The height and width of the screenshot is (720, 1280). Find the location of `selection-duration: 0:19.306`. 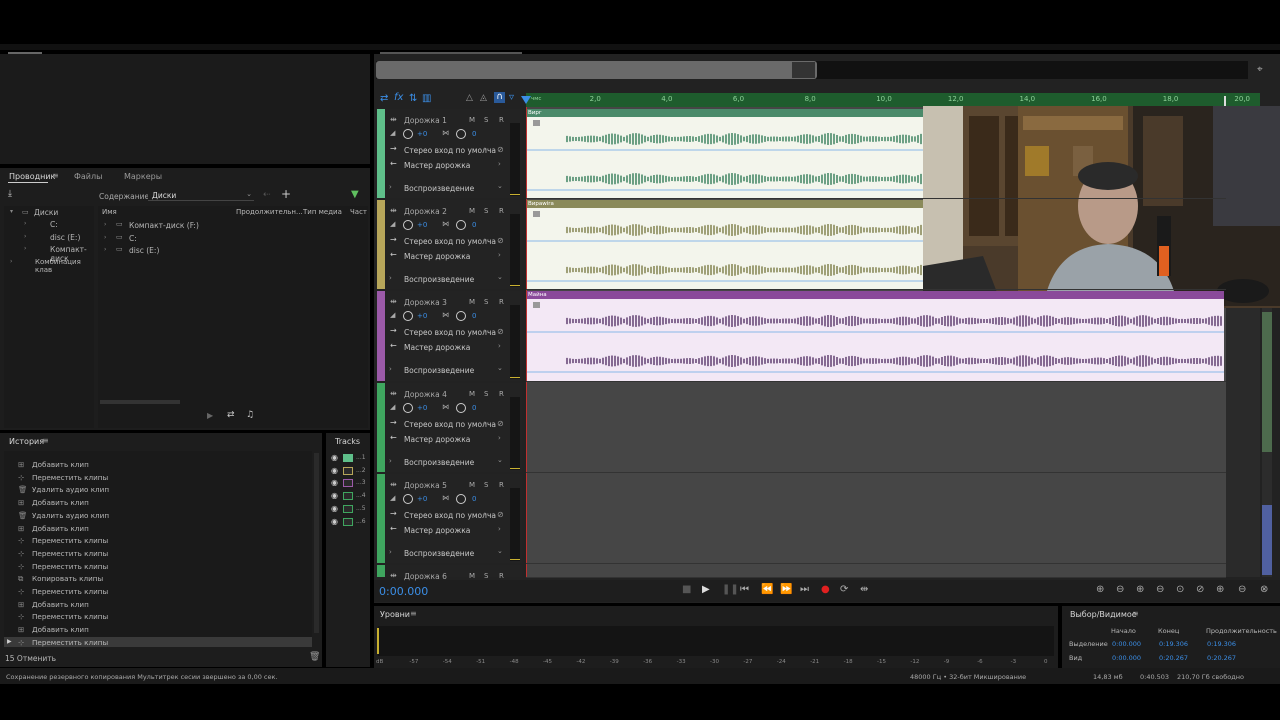

selection-duration: 0:19.306 is located at coordinates (1221, 644).